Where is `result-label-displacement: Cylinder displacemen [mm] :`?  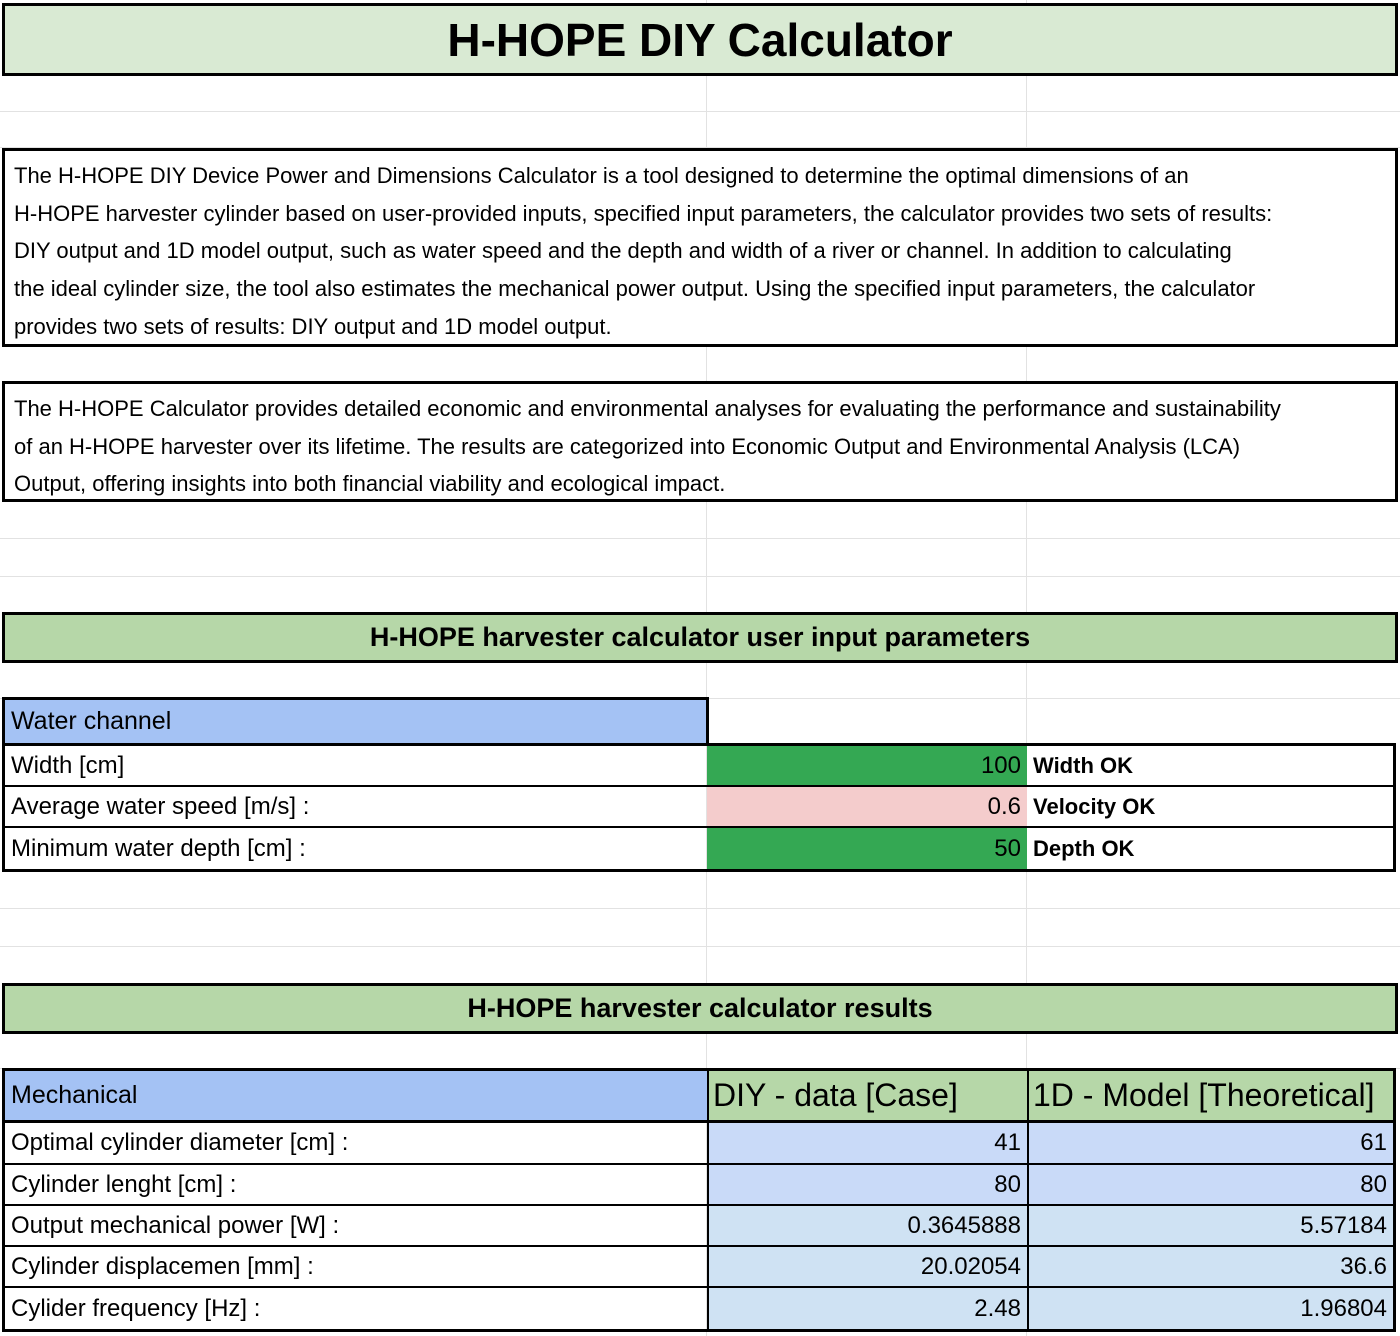
result-label-displacement: Cylinder displacemen [mm] : is located at coordinates (354, 1267).